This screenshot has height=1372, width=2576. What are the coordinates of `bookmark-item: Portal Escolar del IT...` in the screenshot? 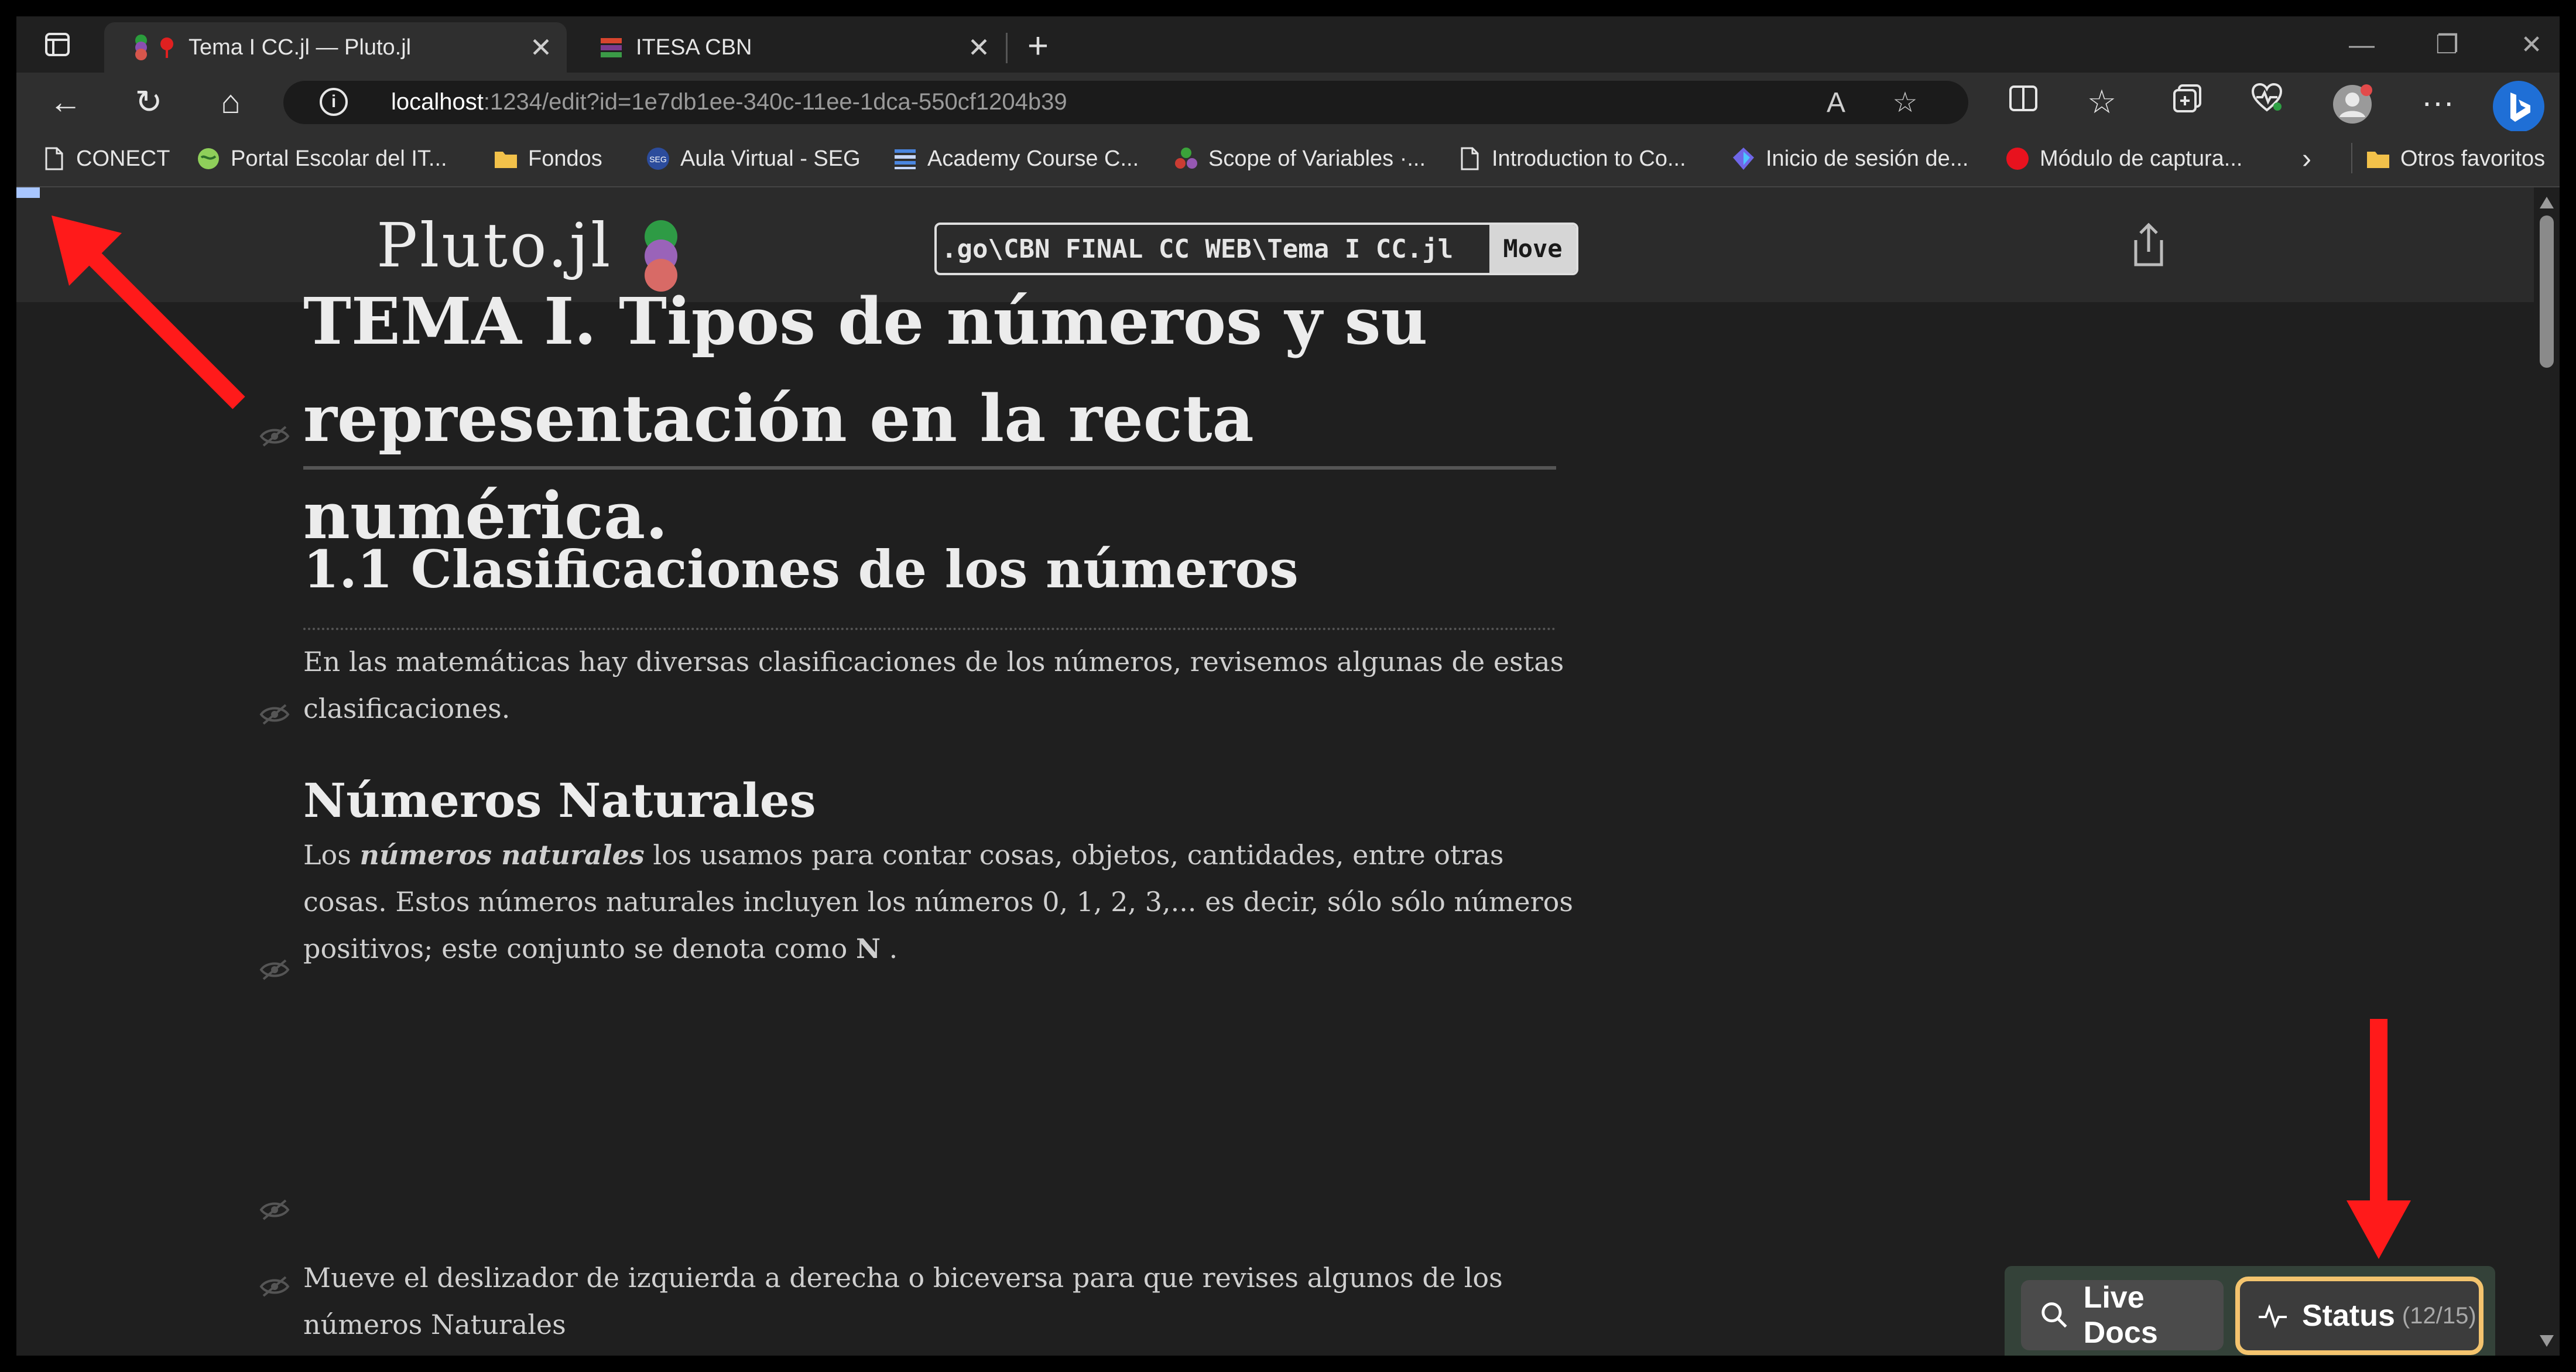 It's located at (321, 159).